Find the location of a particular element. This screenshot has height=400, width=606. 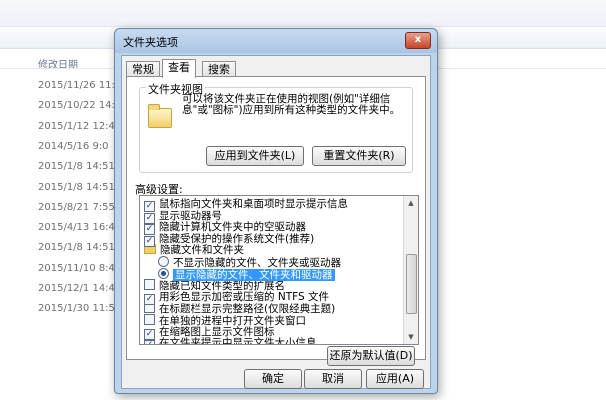

setting-row: 隐藏已知文件类型的扩展名 is located at coordinates (214, 286).